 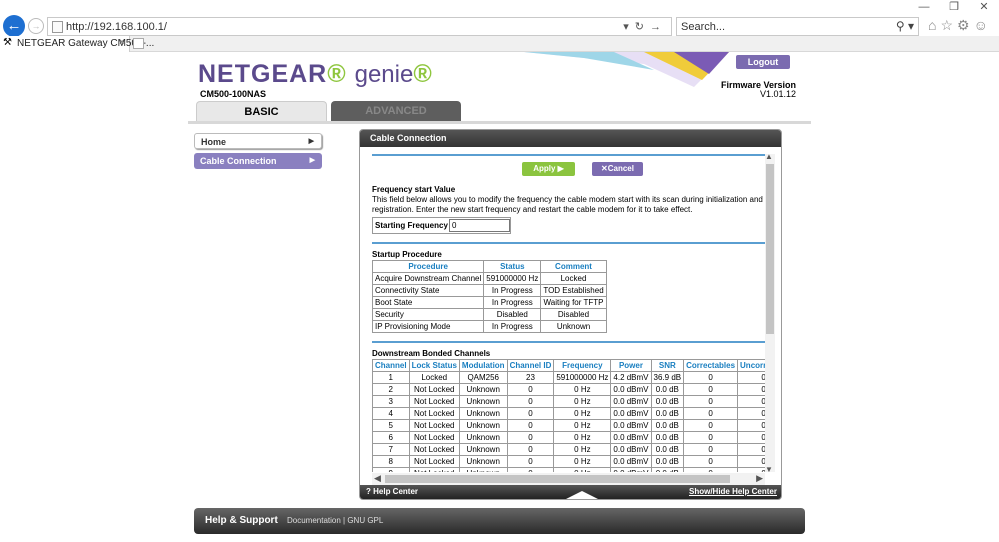 I want to click on sidebar-item-label: Cable Connection, so click(x=238, y=161).